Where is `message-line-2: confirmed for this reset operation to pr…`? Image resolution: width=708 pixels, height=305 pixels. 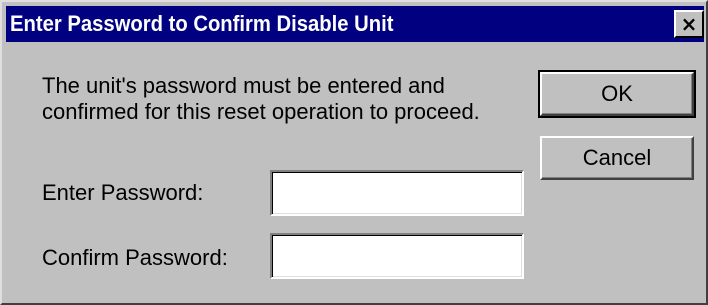
message-line-2: confirmed for this reset operation to pr… is located at coordinates (261, 111).